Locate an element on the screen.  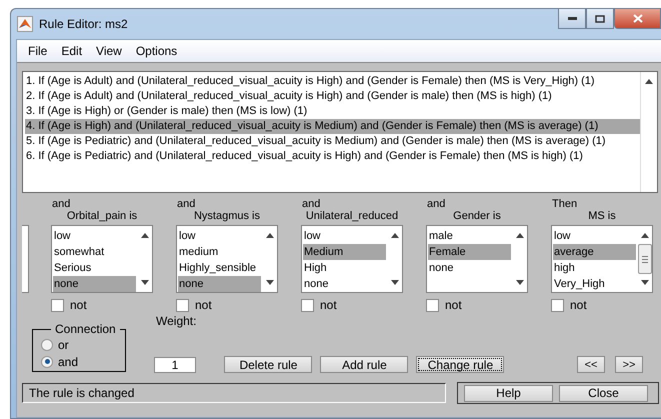
list-item: High is located at coordinates (344, 268).